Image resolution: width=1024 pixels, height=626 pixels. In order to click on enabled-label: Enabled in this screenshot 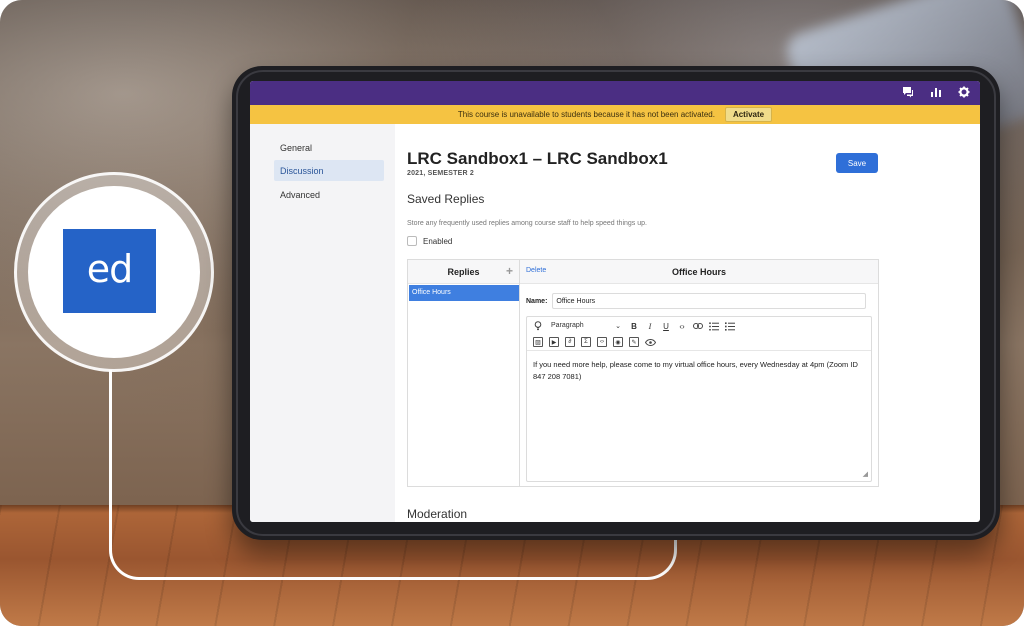, I will do `click(438, 241)`.